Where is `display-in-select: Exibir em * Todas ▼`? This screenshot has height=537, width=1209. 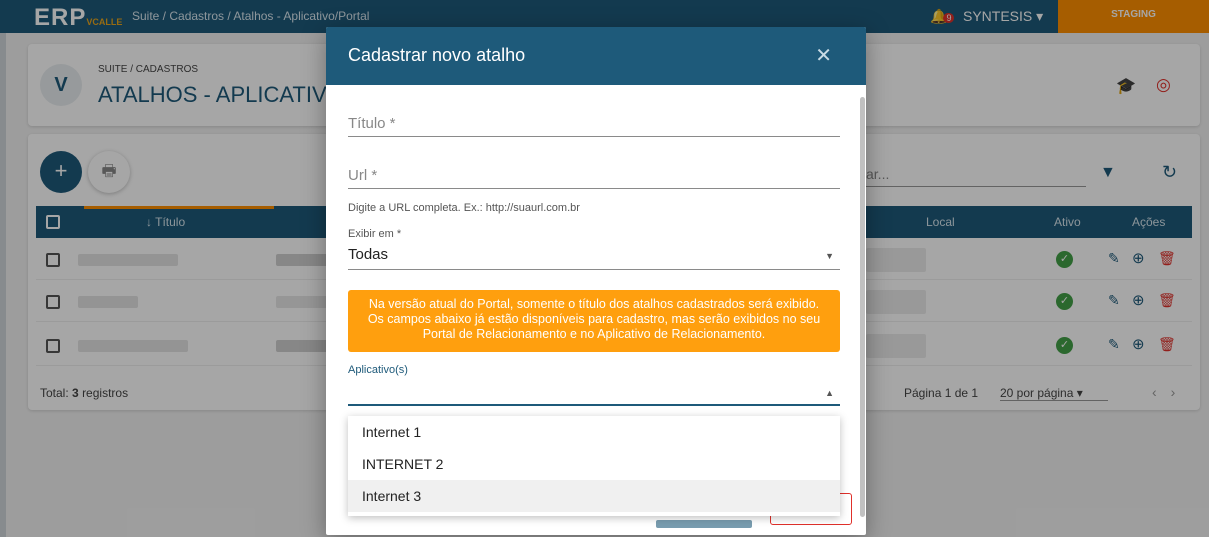
display-in-select: Exibir em * Todas ▼ is located at coordinates (594, 249).